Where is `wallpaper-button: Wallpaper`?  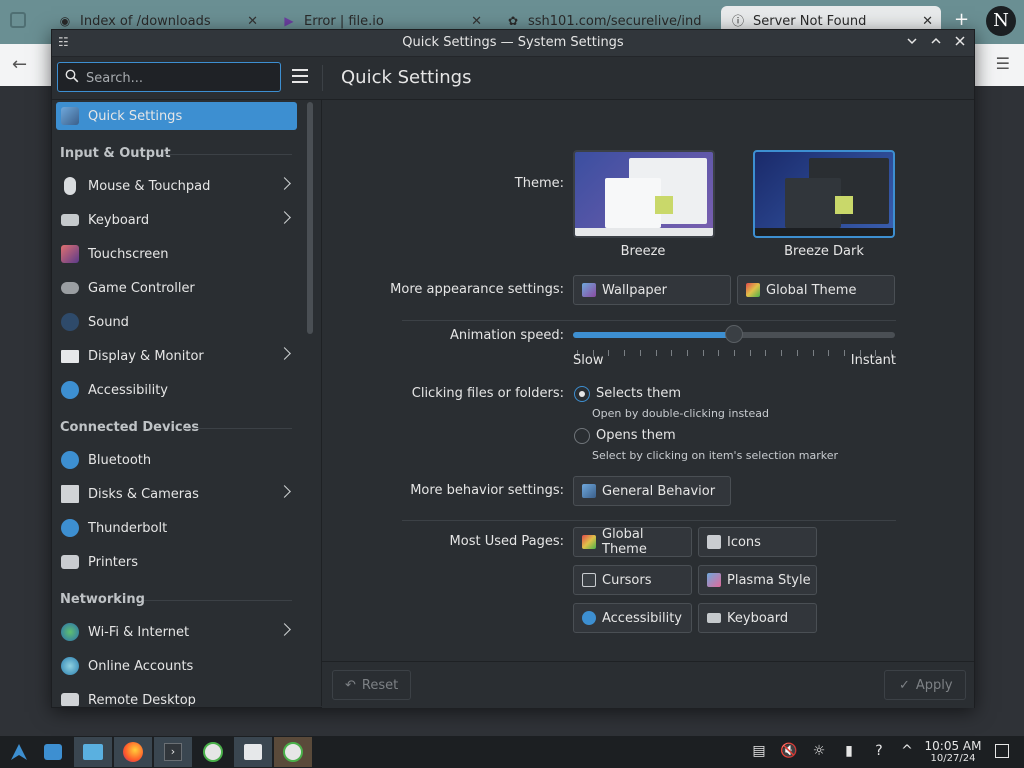
wallpaper-button: Wallpaper is located at coordinates (652, 290).